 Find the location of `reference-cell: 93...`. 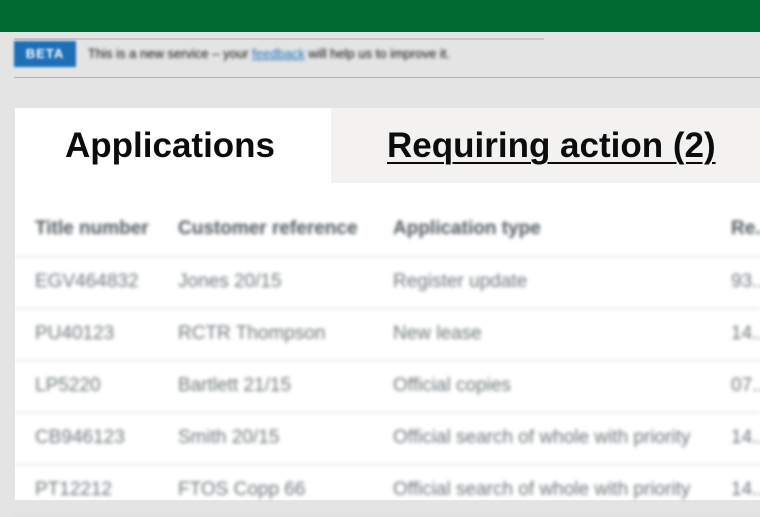

reference-cell: 93... is located at coordinates (745, 281).